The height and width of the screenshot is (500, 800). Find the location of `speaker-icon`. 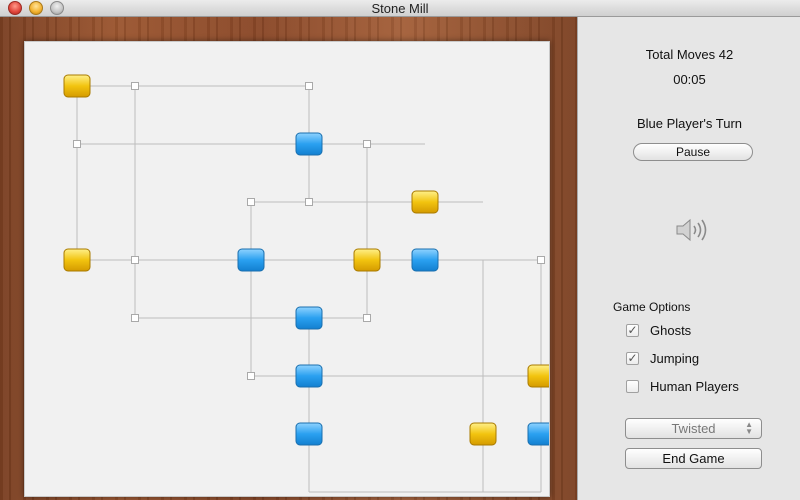

speaker-icon is located at coordinates (693, 230).